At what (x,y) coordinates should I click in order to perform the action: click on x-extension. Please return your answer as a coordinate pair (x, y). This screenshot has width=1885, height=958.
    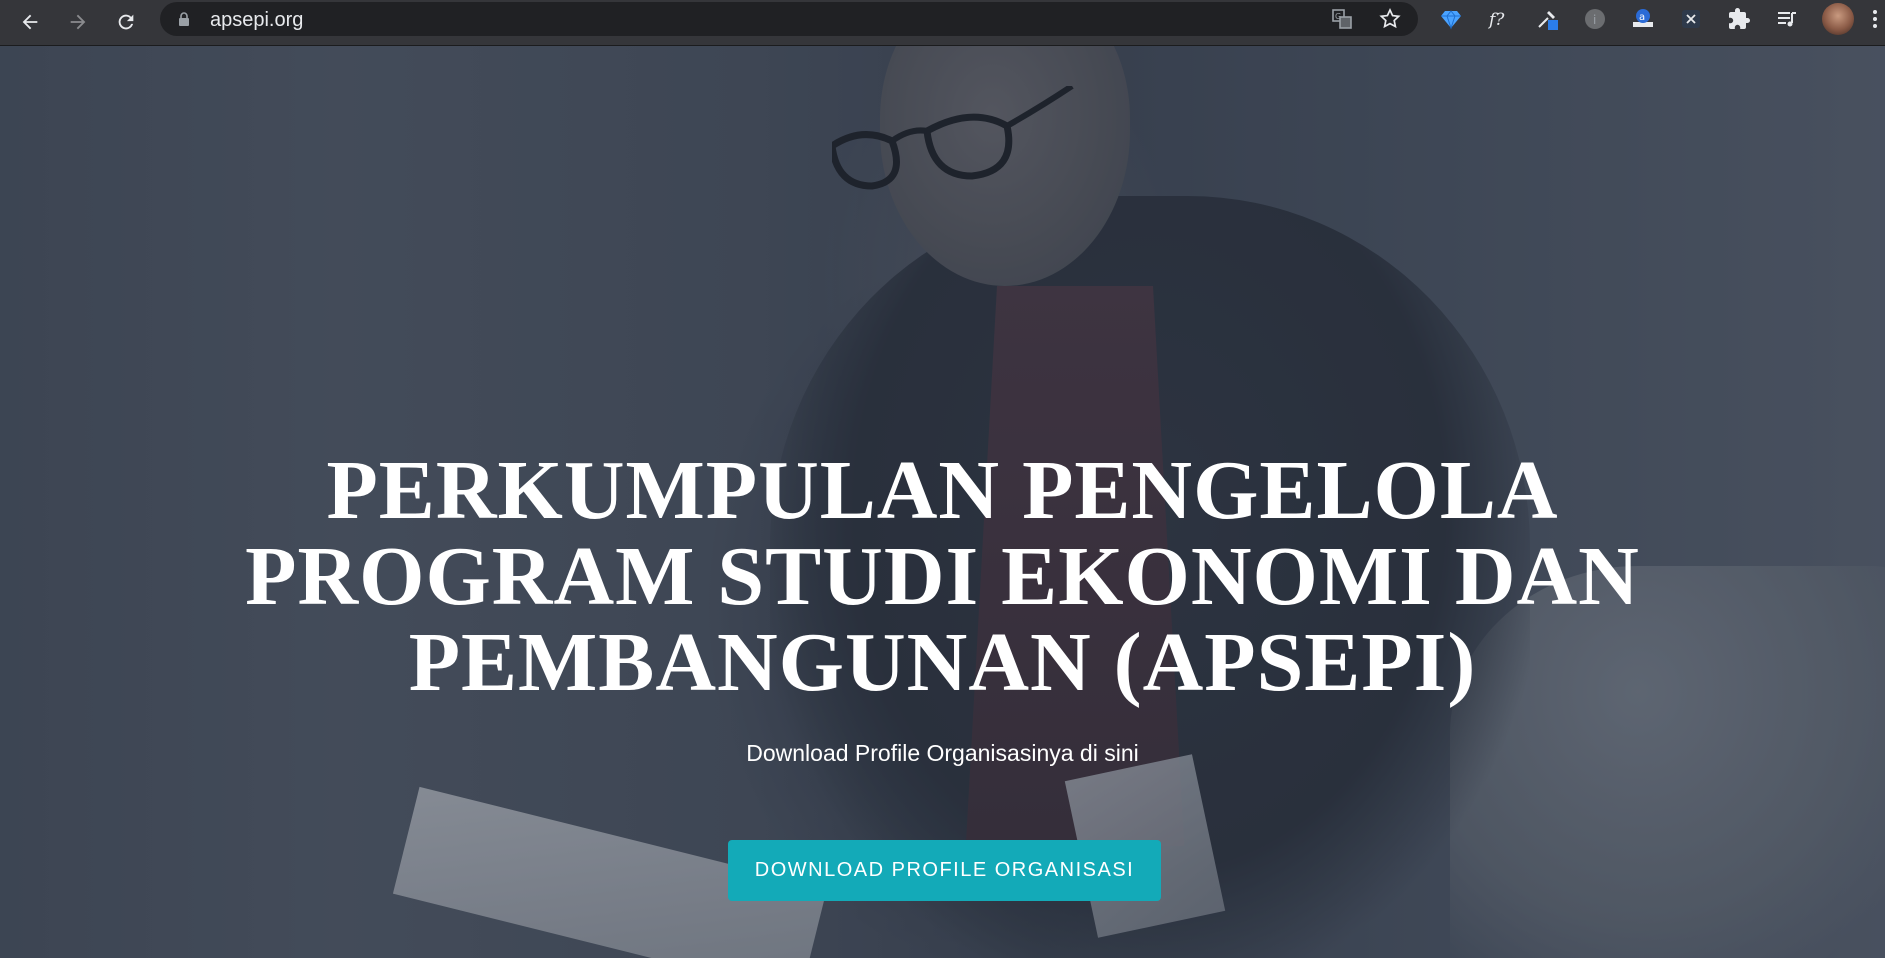
    Looking at the image, I should click on (1691, 19).